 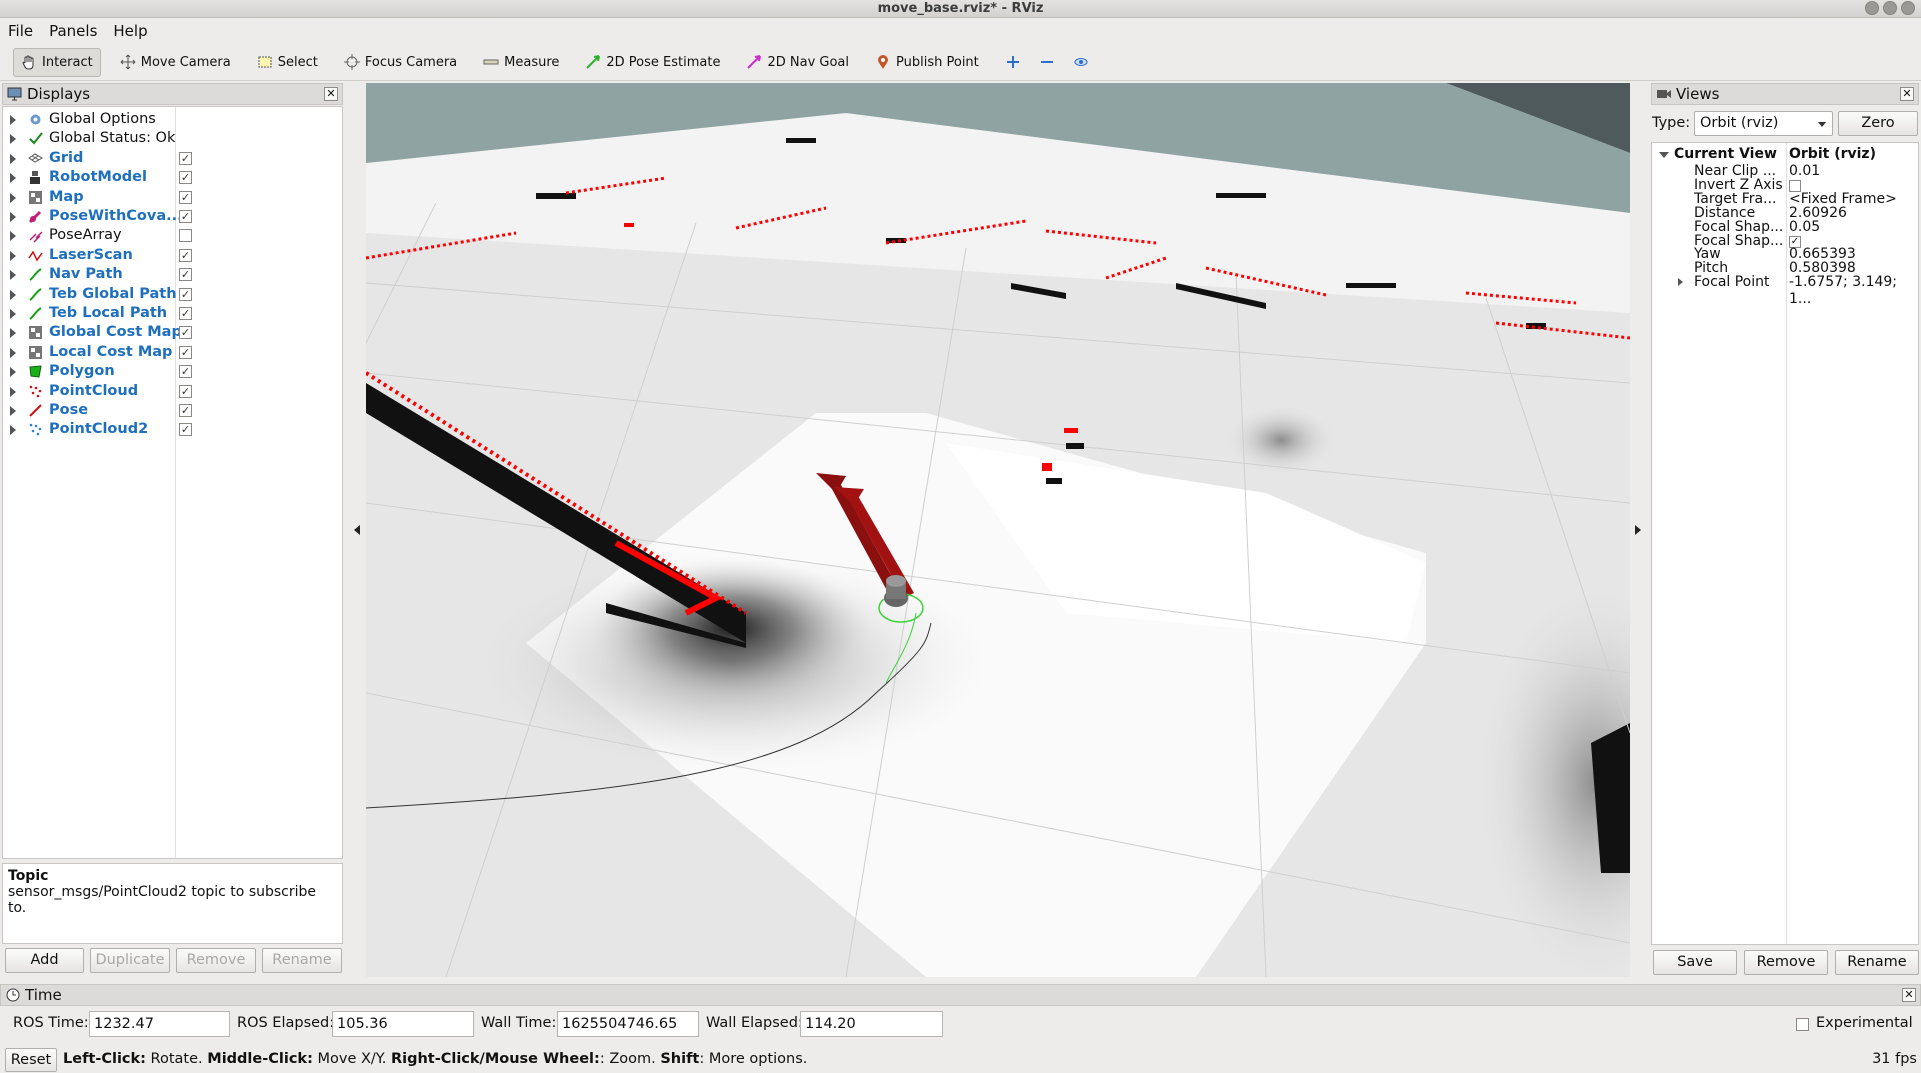 What do you see at coordinates (1763, 123) in the screenshot?
I see `view-type-select: Orbit (rviz)` at bounding box center [1763, 123].